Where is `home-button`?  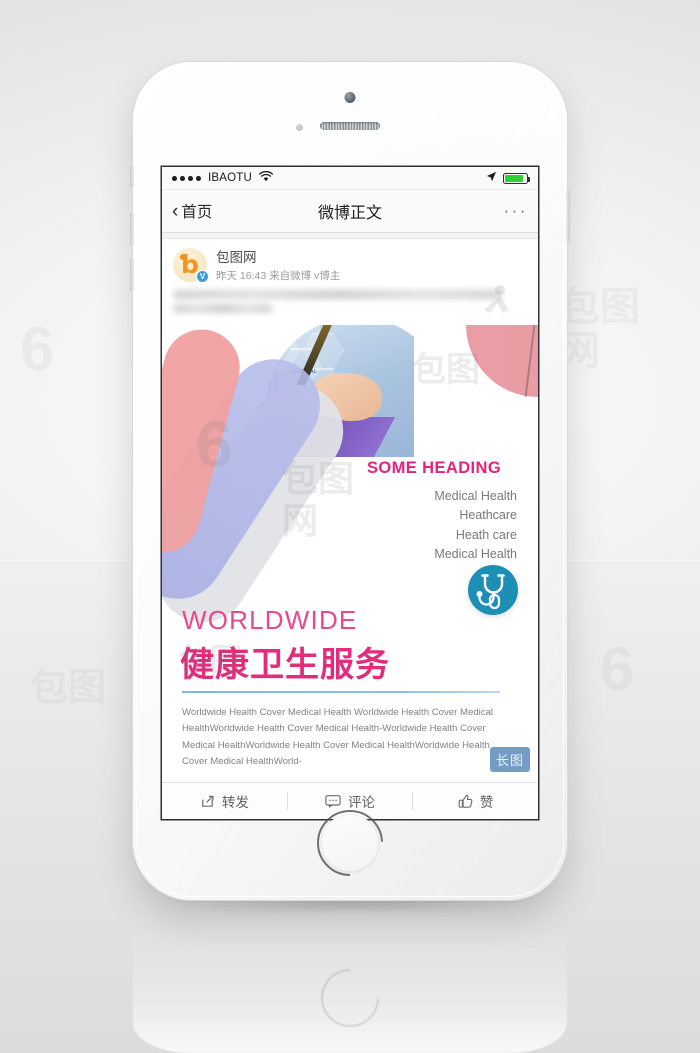
home-button is located at coordinates (350, 843).